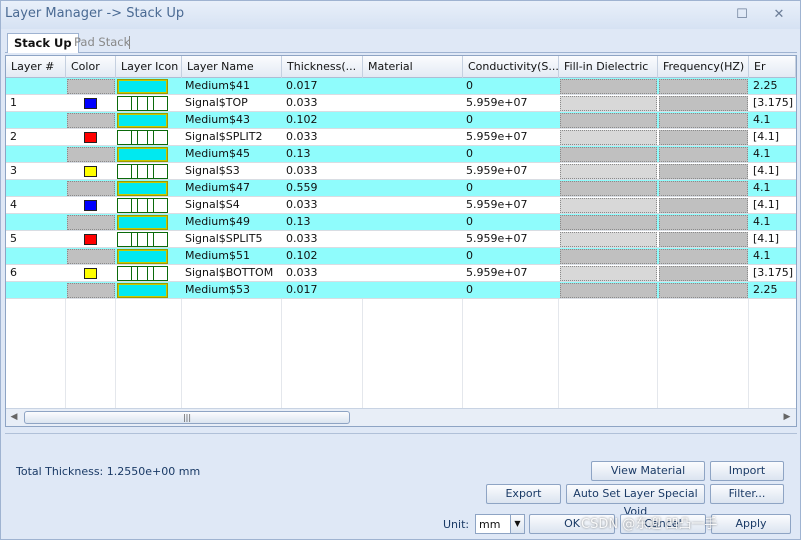 The image size is (801, 540). I want to click on maximize-icon: ☐, so click(742, 15).